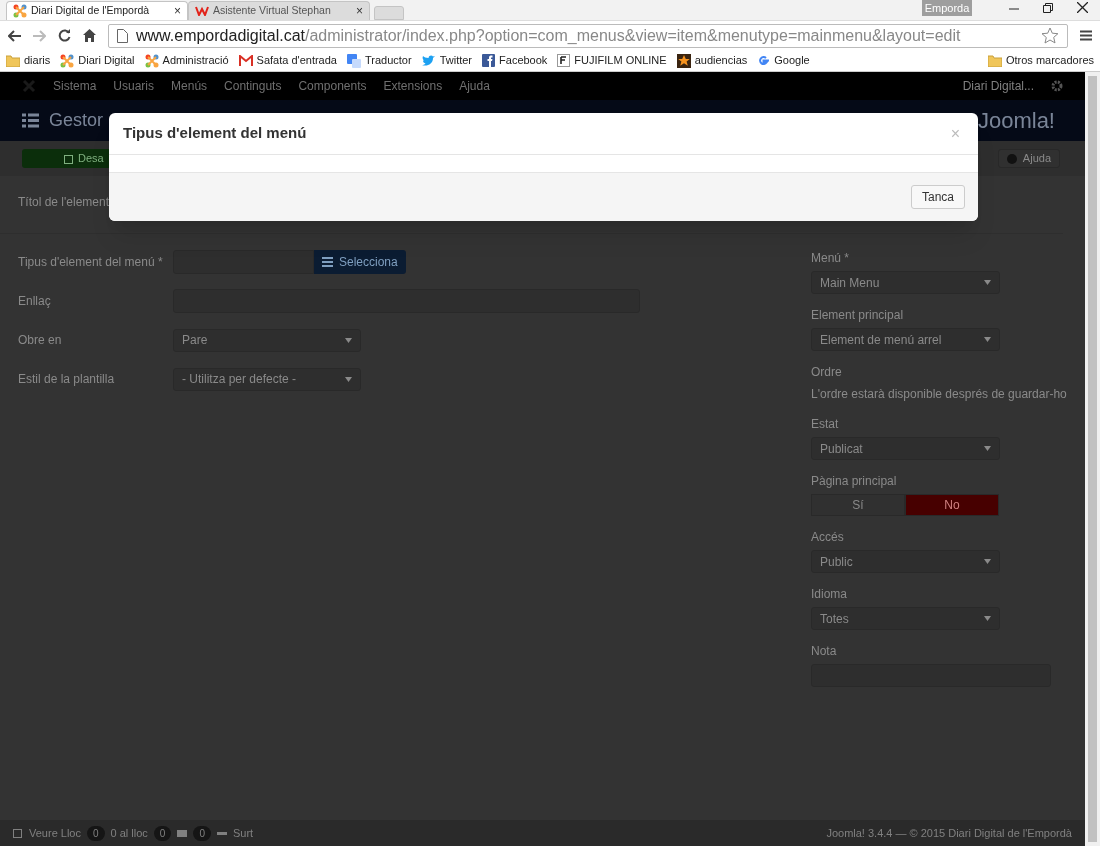  What do you see at coordinates (14, 35) in the screenshot?
I see `back-icon` at bounding box center [14, 35].